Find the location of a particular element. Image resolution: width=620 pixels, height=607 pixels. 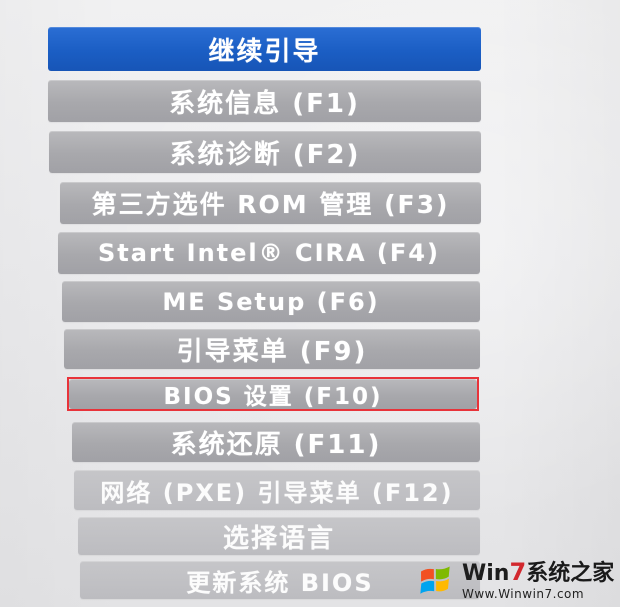

menu-item-system-recovery: 系统还原 (F11) is located at coordinates (276, 442).